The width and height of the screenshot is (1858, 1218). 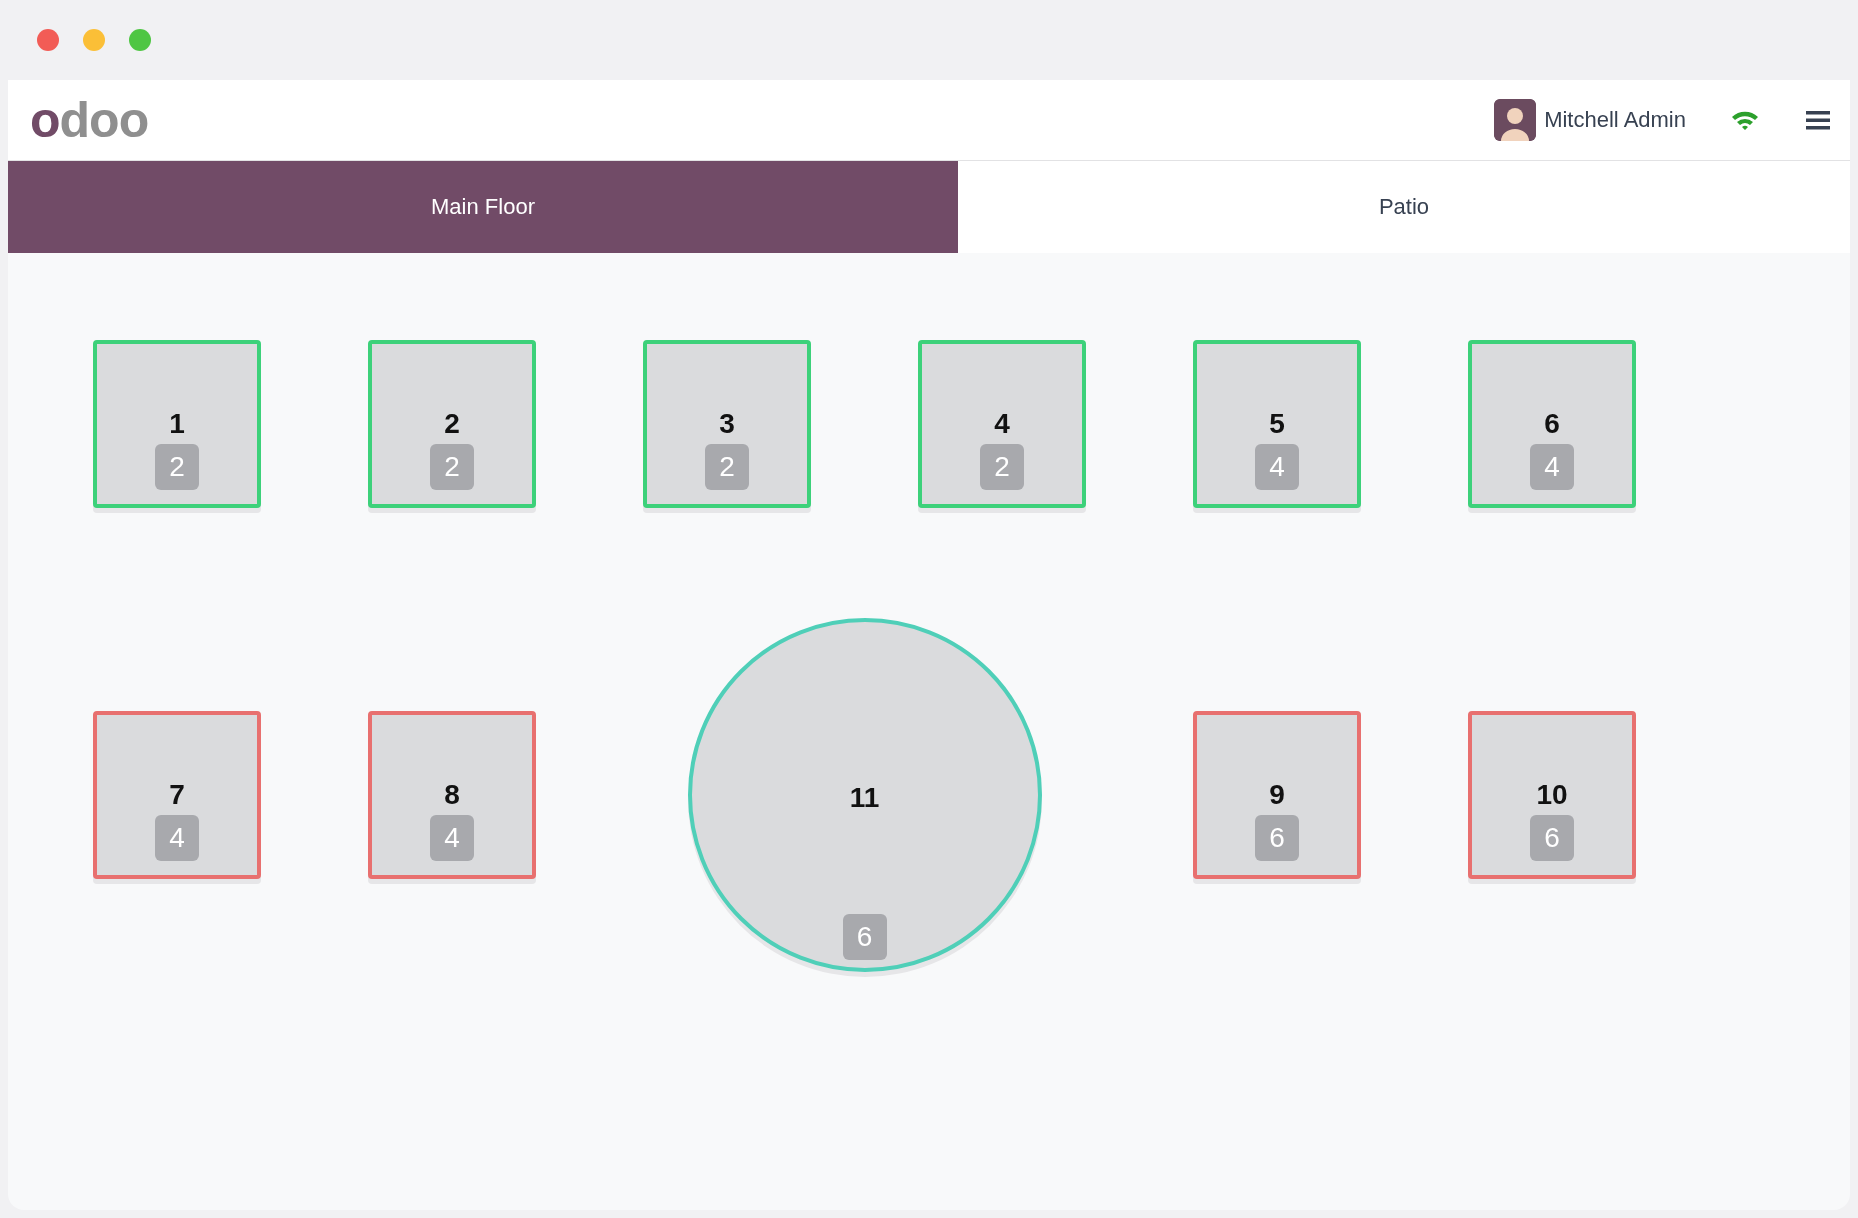 I want to click on close-dot, so click(x=48, y=40).